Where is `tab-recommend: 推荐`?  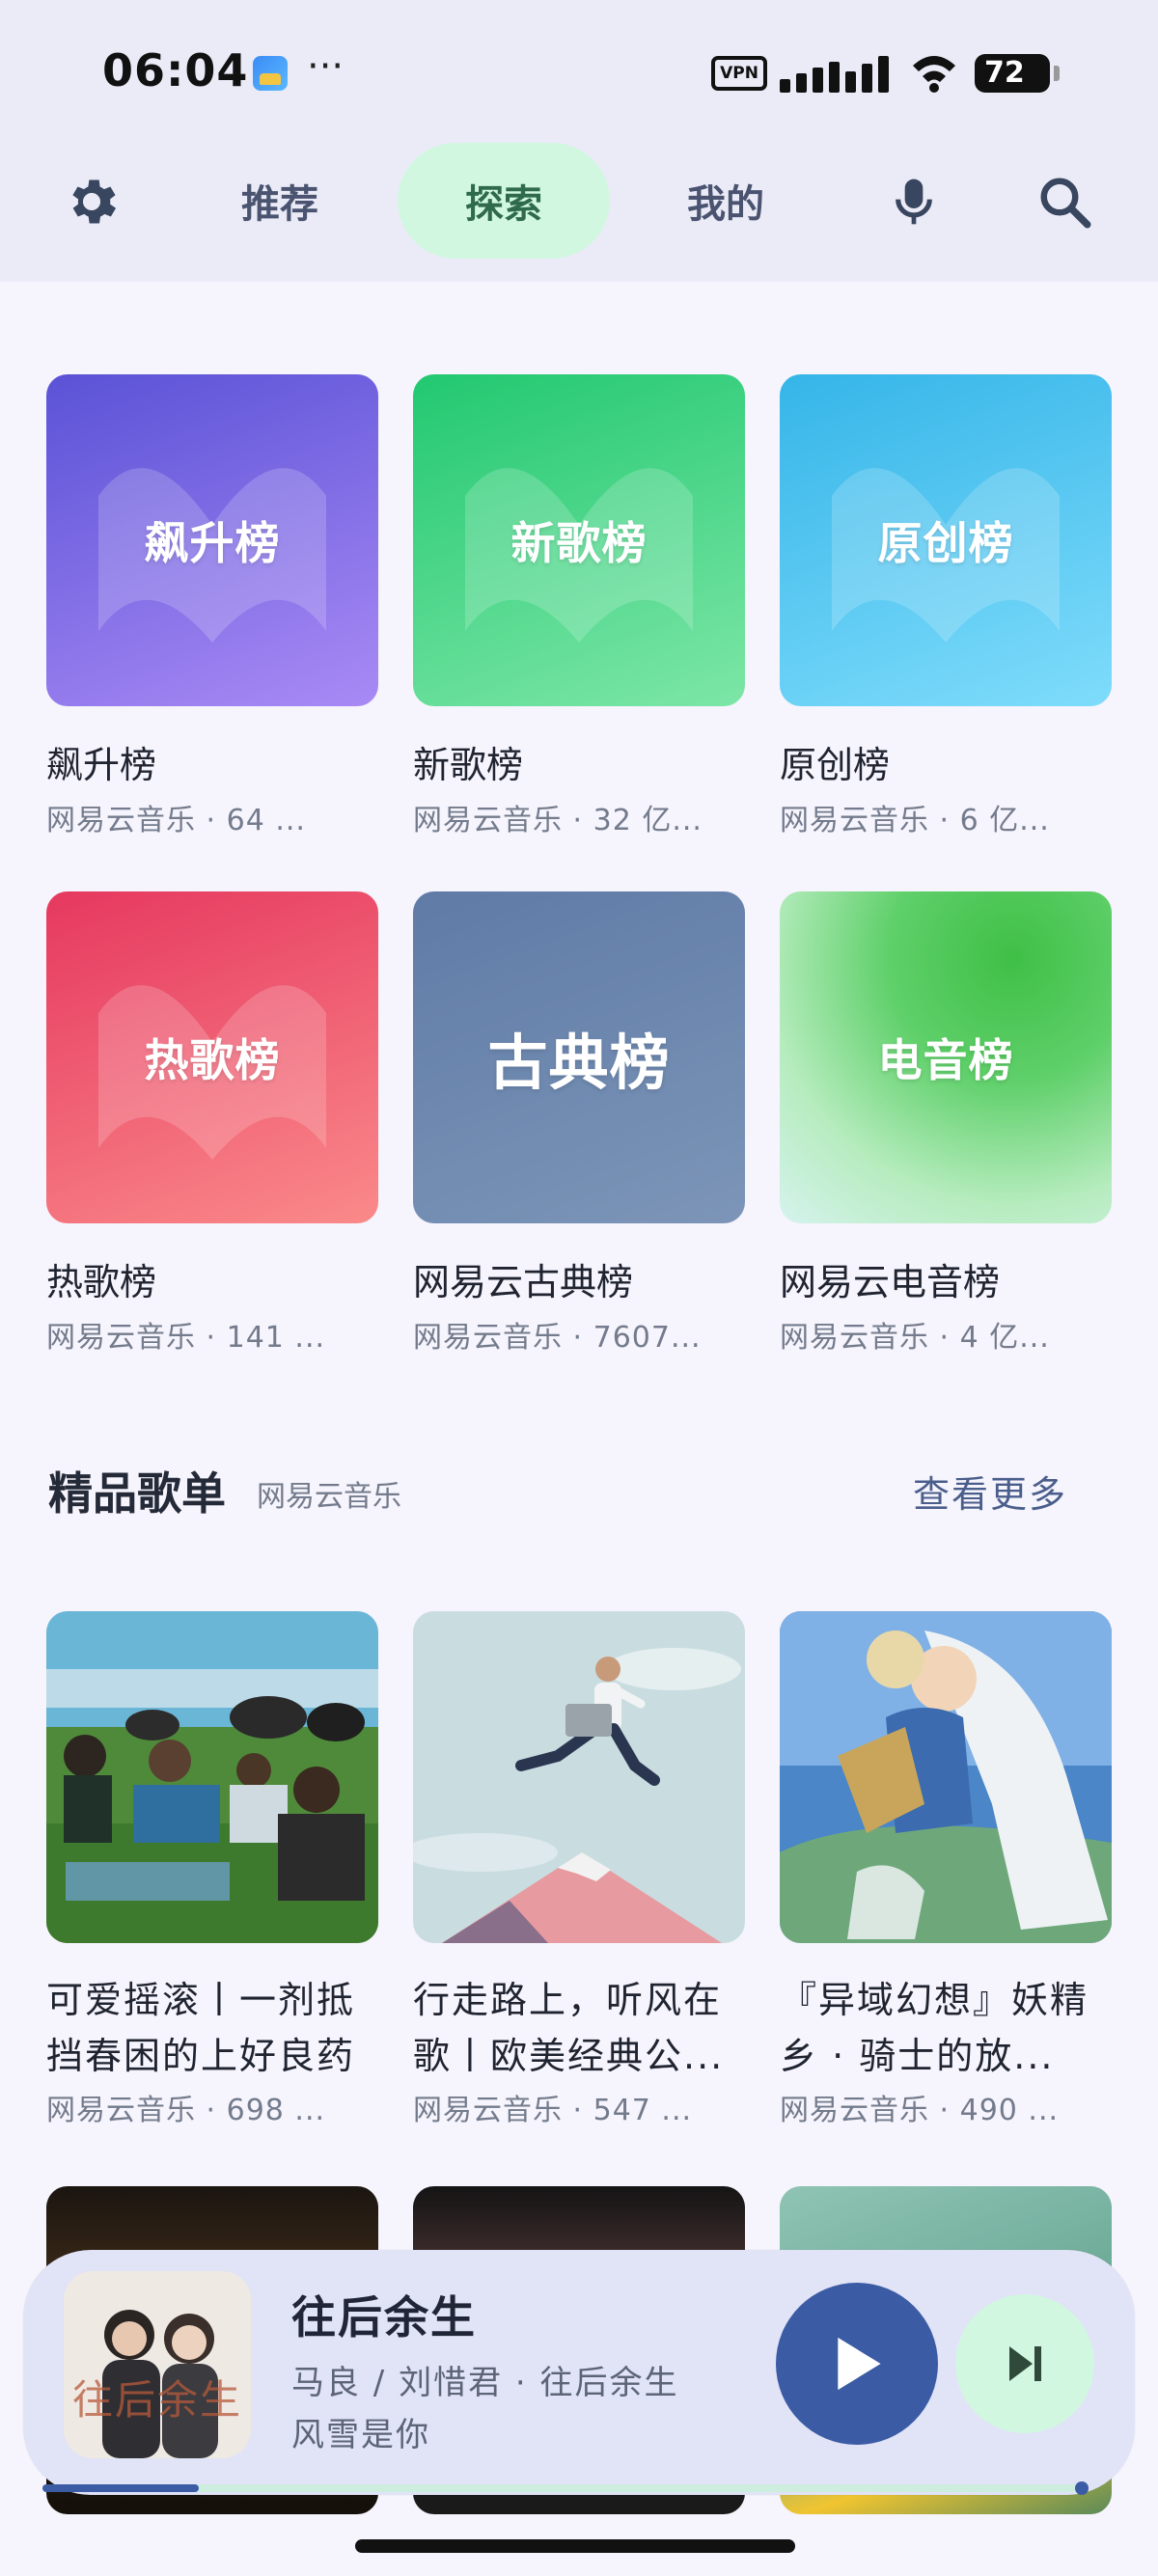
tab-recommend: 推荐 is located at coordinates (280, 201).